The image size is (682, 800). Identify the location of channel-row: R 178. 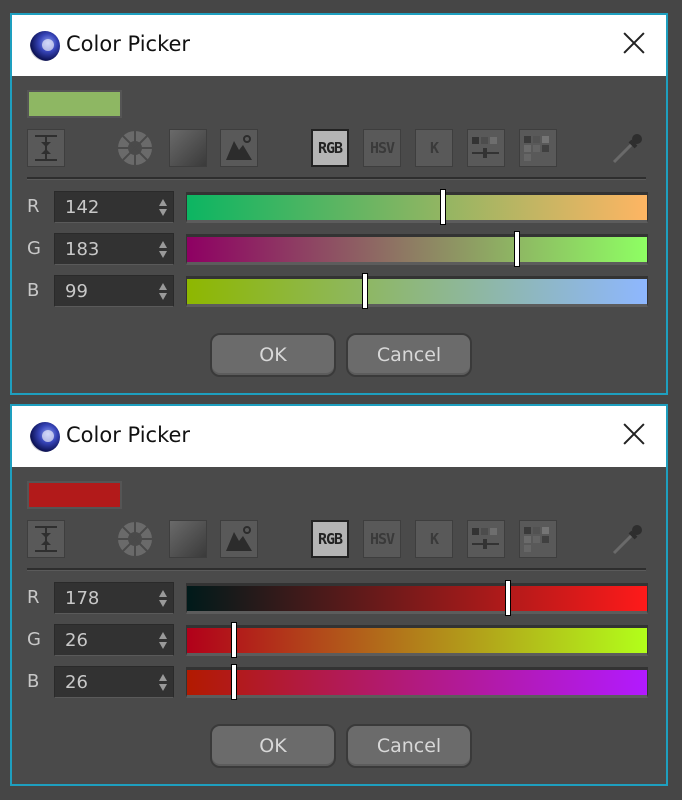
(339, 598).